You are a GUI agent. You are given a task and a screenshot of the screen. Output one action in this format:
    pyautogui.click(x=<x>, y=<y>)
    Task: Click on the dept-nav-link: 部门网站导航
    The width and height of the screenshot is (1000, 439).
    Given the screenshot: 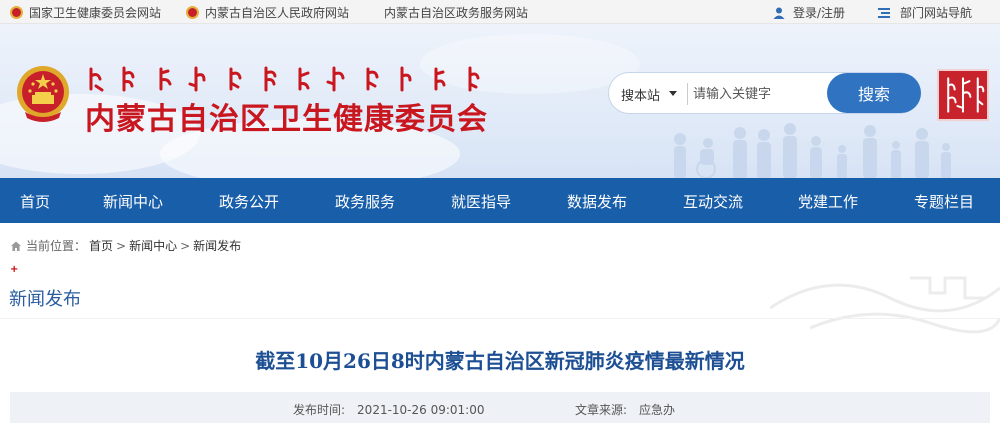 What is the action you would take?
    pyautogui.click(x=925, y=12)
    